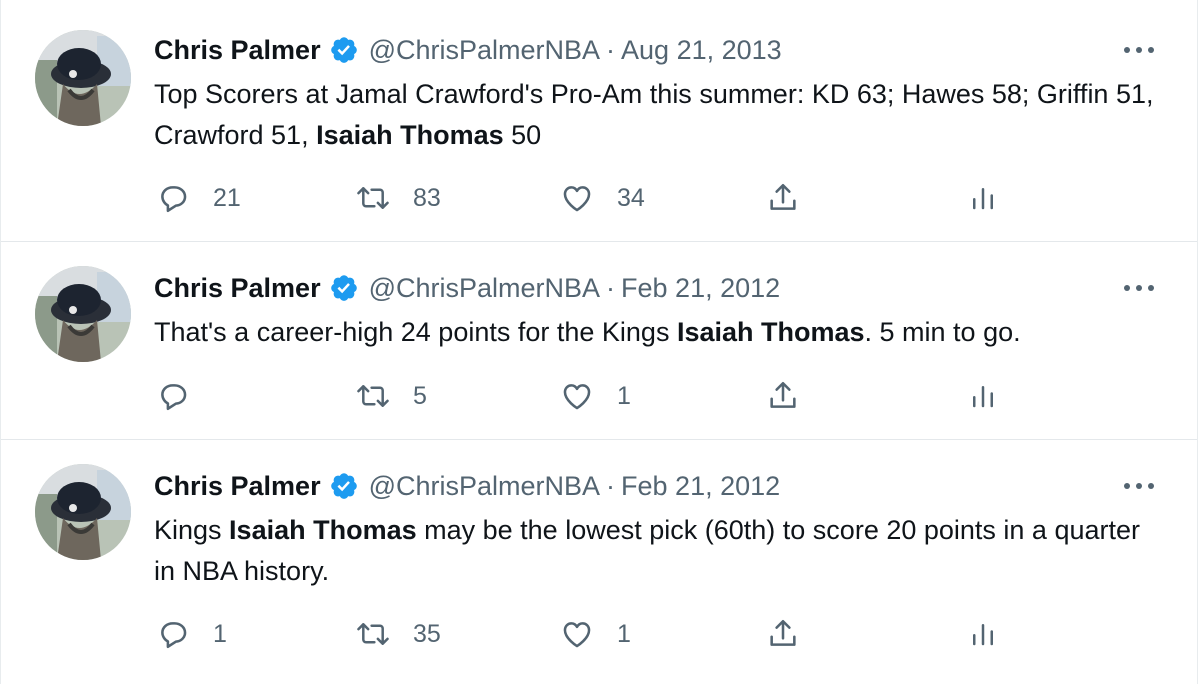 Image resolution: width=1204 pixels, height=684 pixels. I want to click on reply-count: 1, so click(220, 633).